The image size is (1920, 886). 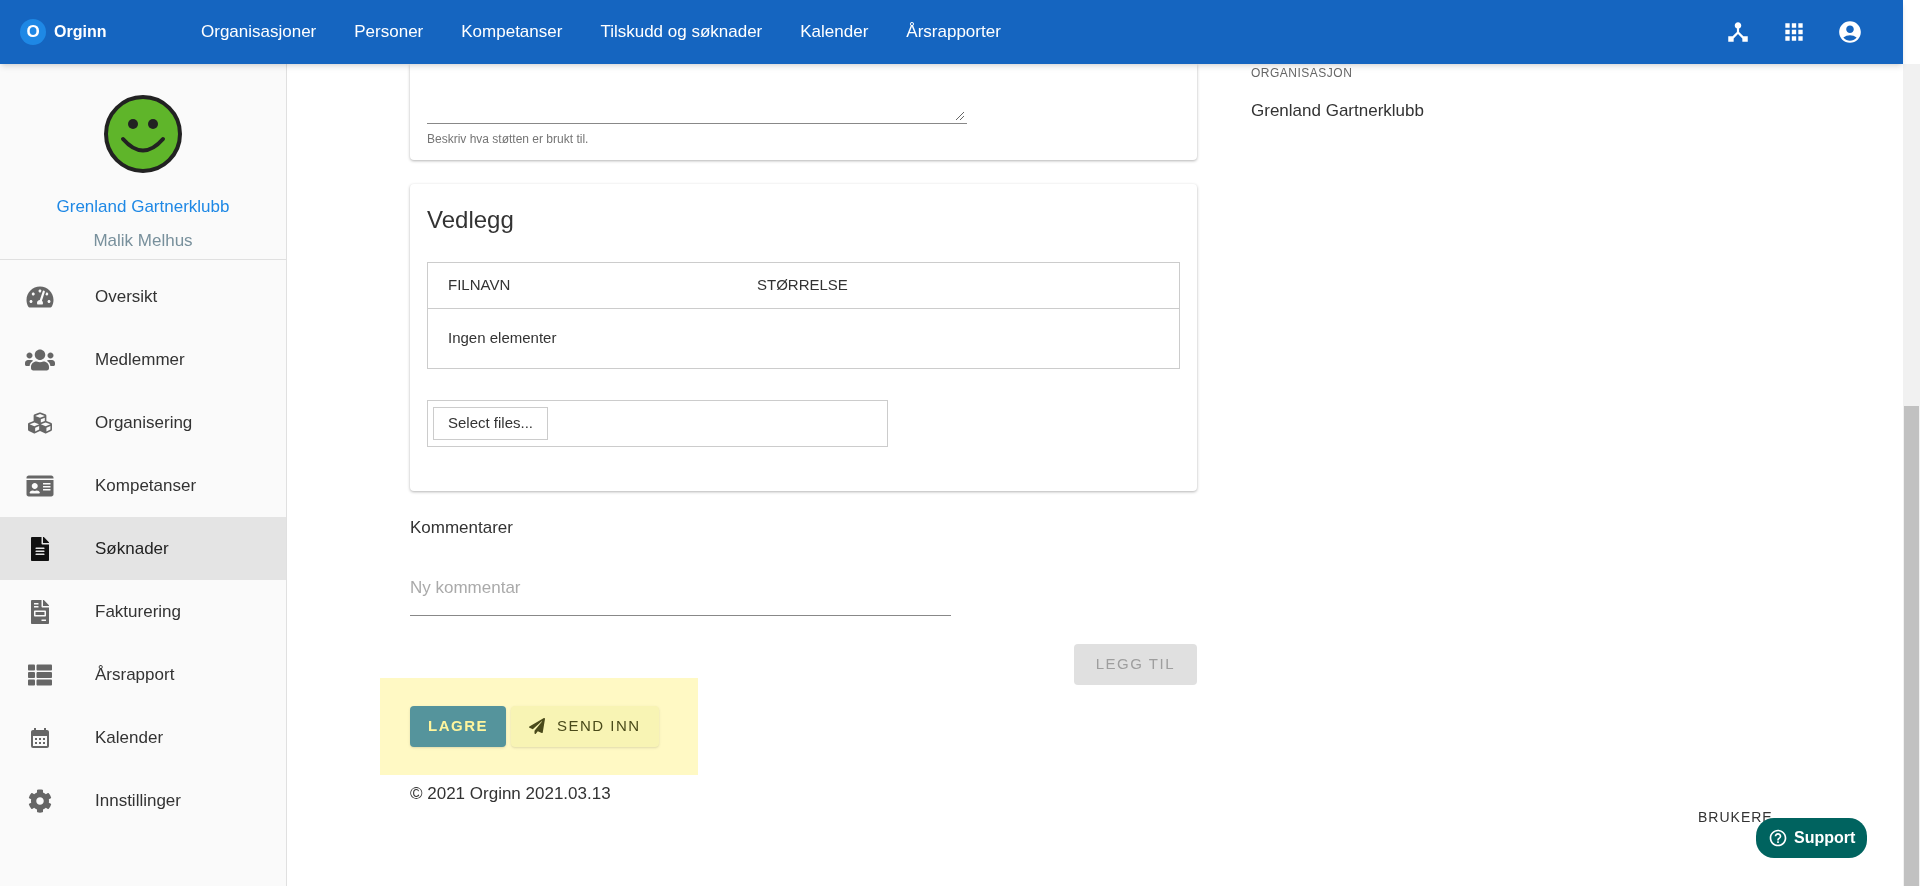 What do you see at coordinates (681, 32) in the screenshot?
I see `nav-link: Tilskudd og søknader` at bounding box center [681, 32].